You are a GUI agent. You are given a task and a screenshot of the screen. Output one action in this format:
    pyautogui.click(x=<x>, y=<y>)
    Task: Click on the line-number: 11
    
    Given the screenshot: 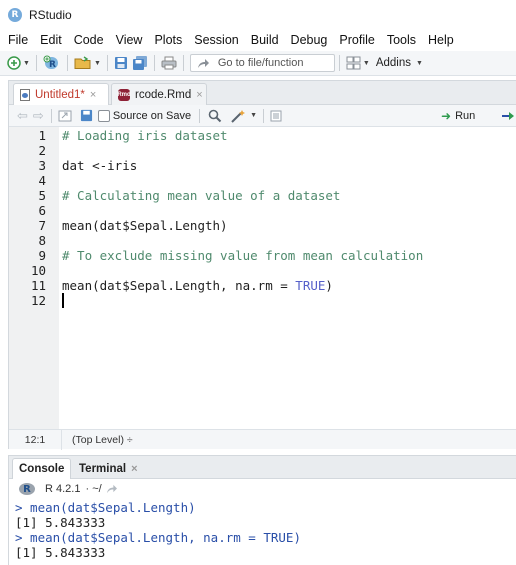 What is the action you would take?
    pyautogui.click(x=38, y=285)
    